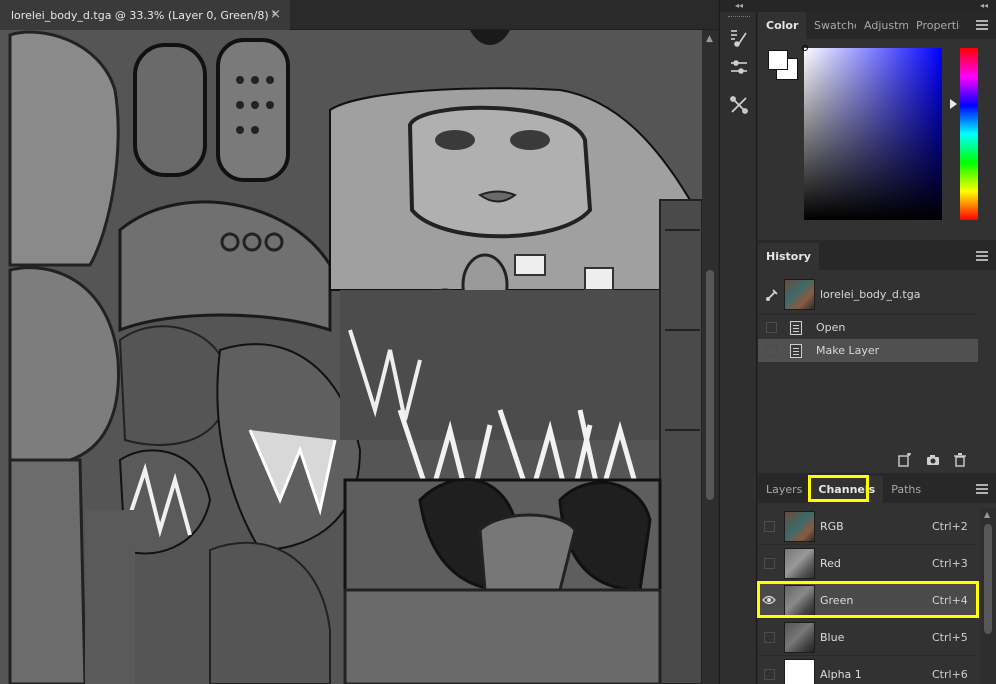  I want to click on channels-scrollbar: ▲, so click(988, 596).